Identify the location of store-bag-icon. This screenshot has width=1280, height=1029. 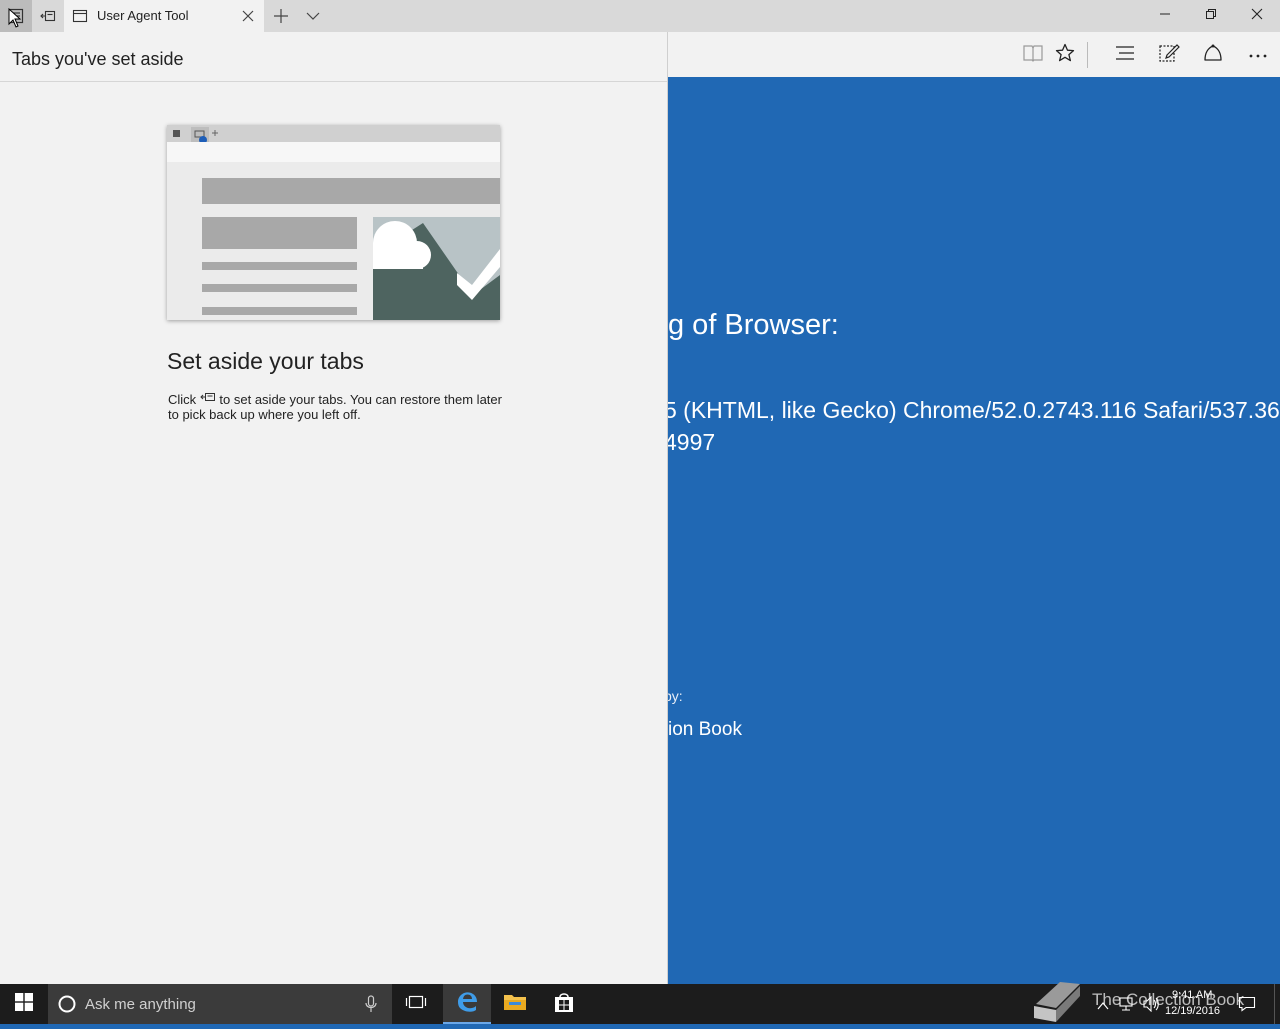
(564, 1004).